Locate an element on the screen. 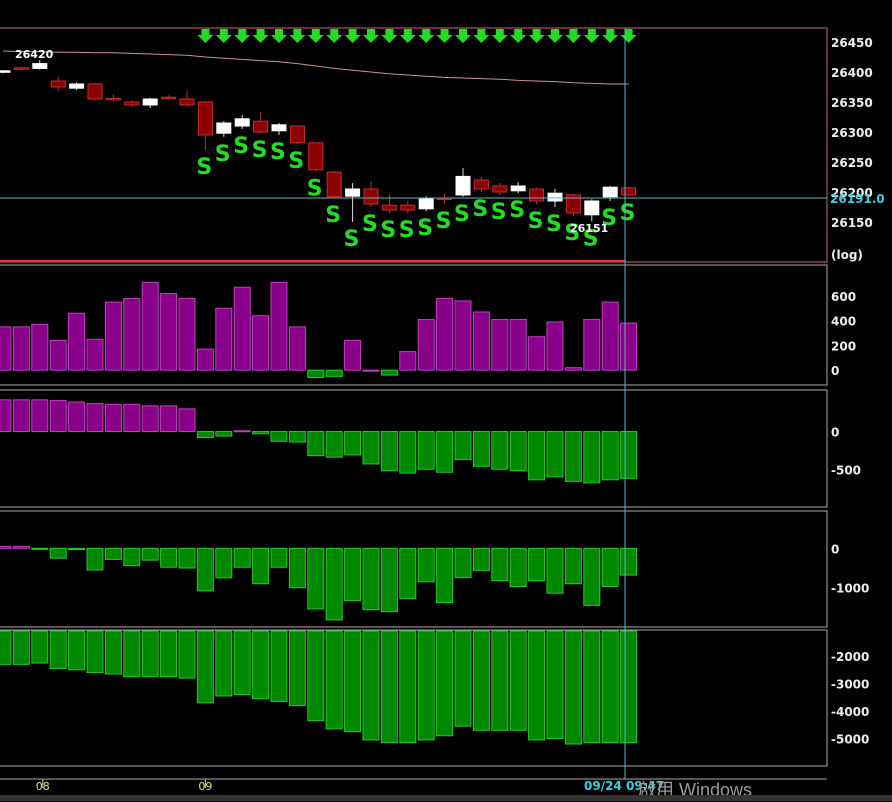 The width and height of the screenshot is (892, 802). price-tick-label: 26250 is located at coordinates (852, 163).